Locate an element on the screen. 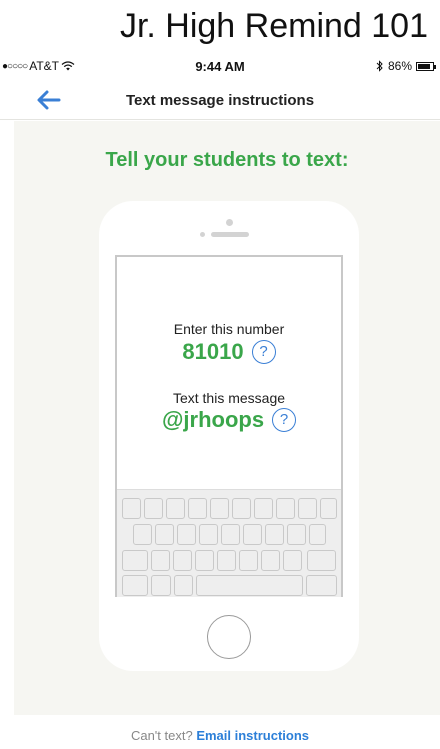 Image resolution: width=440 pixels, height=749 pixels. number-help-icon: ? is located at coordinates (263, 352).